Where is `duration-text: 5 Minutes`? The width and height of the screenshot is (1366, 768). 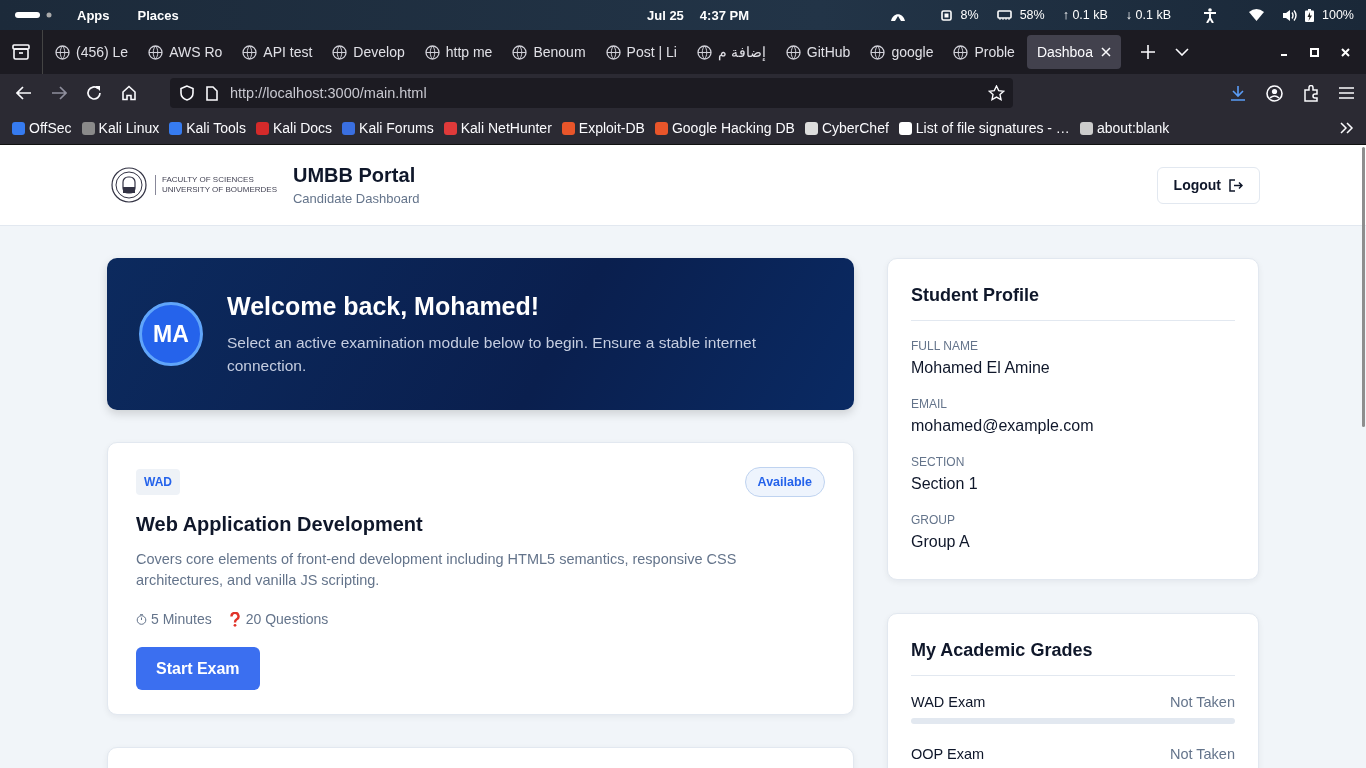 duration-text: 5 Minutes is located at coordinates (181, 619).